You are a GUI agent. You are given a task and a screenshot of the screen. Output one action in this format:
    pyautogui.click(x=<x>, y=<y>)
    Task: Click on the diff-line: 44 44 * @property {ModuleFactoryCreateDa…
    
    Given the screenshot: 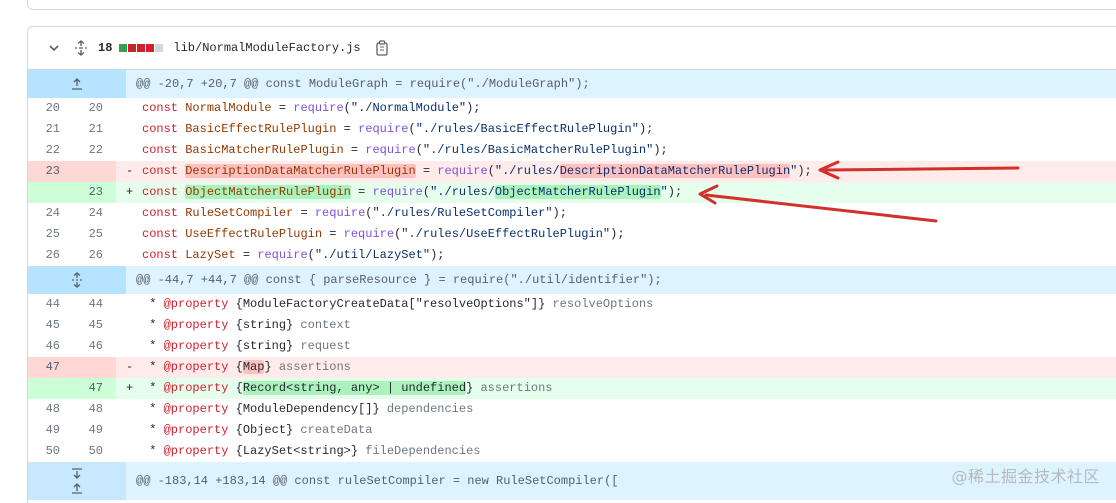 What is the action you would take?
    pyautogui.click(x=572, y=304)
    